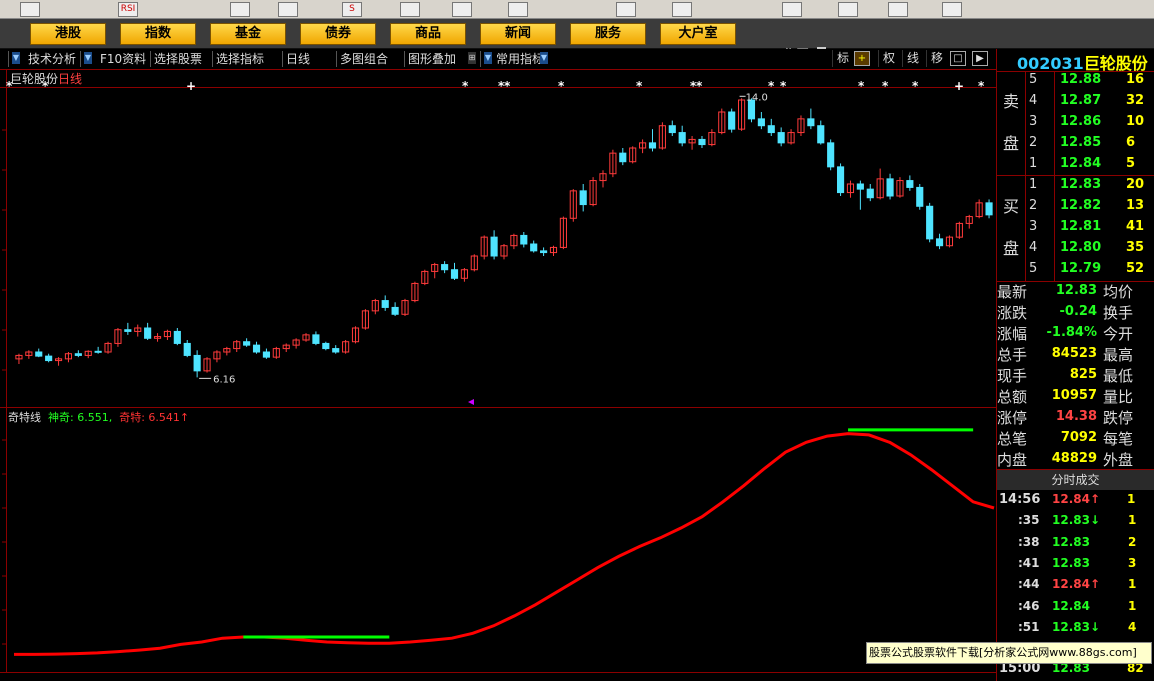 This screenshot has width=1154, height=681. I want to click on level-volume: 32, so click(1135, 100).